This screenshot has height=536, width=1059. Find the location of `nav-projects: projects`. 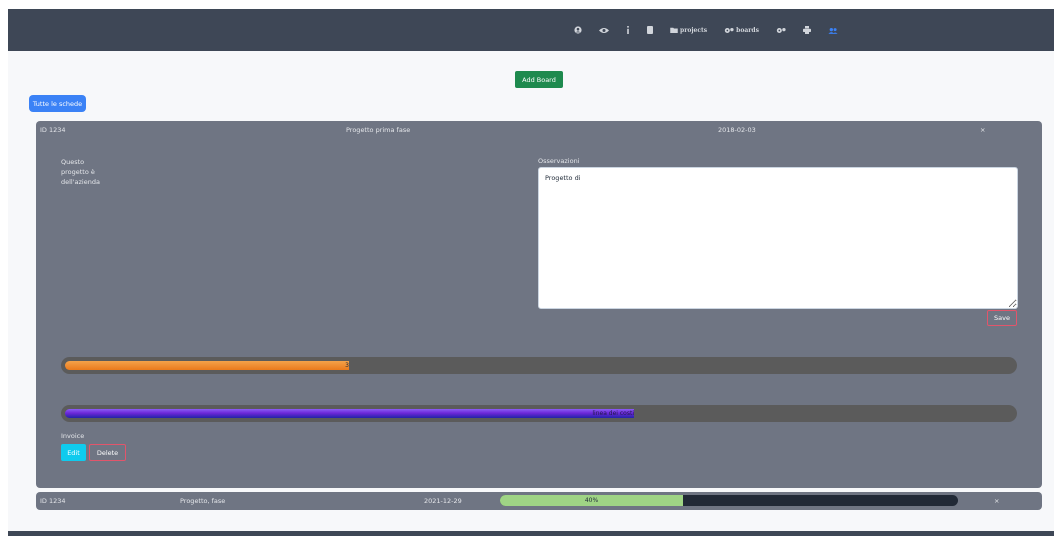

nav-projects: projects is located at coordinates (688, 30).